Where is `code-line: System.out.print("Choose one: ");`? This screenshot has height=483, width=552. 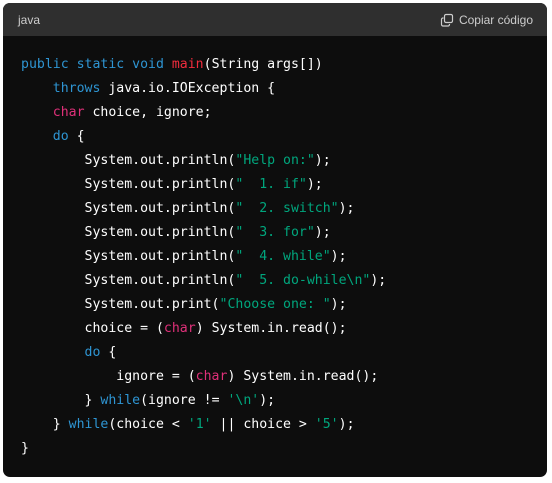
code-line: System.out.print("Choose one: "); is located at coordinates (284, 305).